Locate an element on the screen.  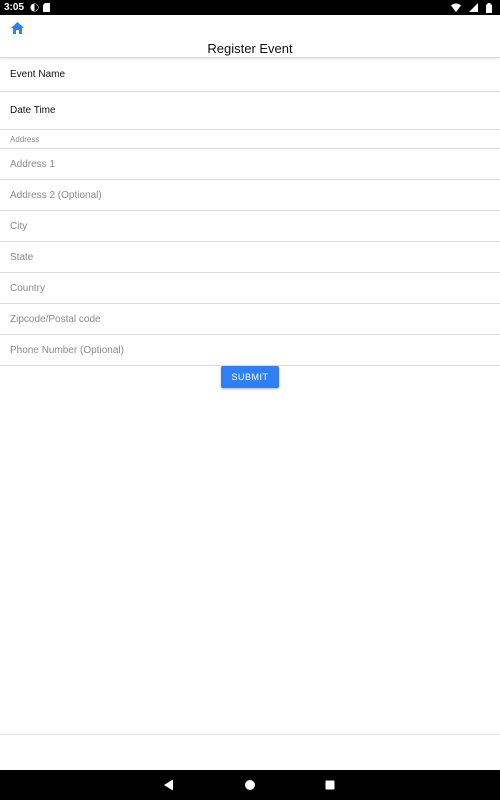
cellular-signal-icon is located at coordinates (473, 7).